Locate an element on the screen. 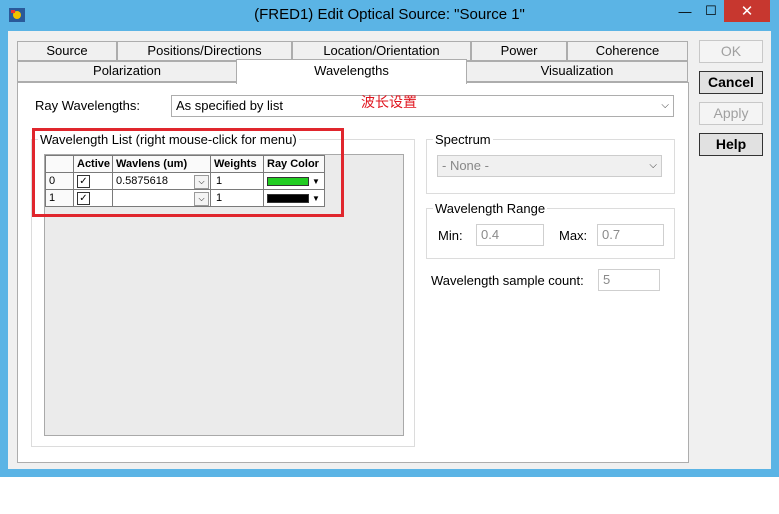 The width and height of the screenshot is (779, 514). window-title: (FRED1) Edit Optical Source: "Source 1" is located at coordinates (389, 14).